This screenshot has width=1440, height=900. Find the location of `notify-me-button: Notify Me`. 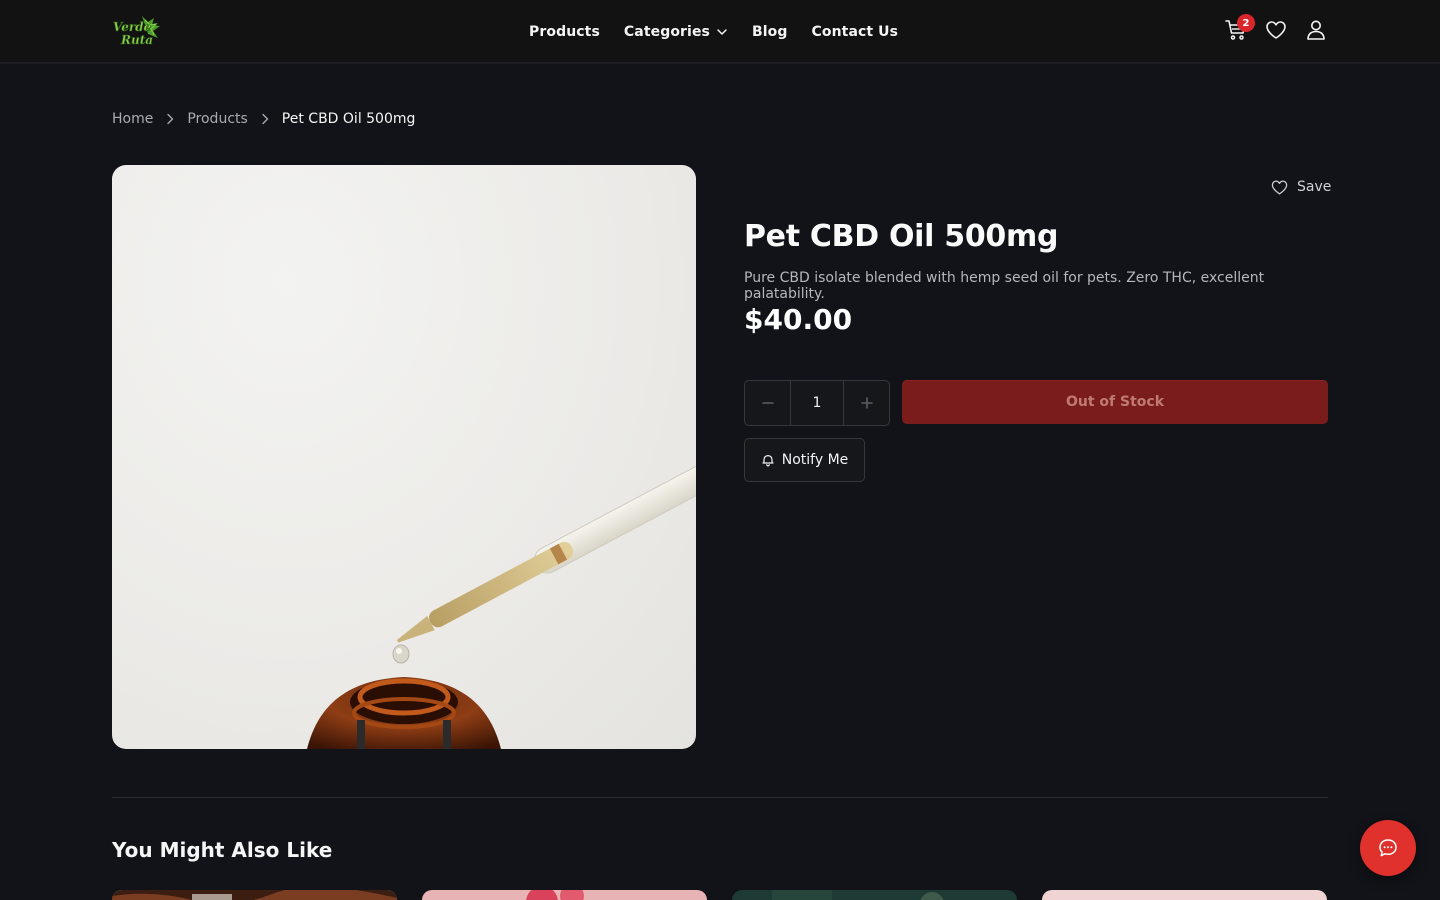

notify-me-button: Notify Me is located at coordinates (804, 460).